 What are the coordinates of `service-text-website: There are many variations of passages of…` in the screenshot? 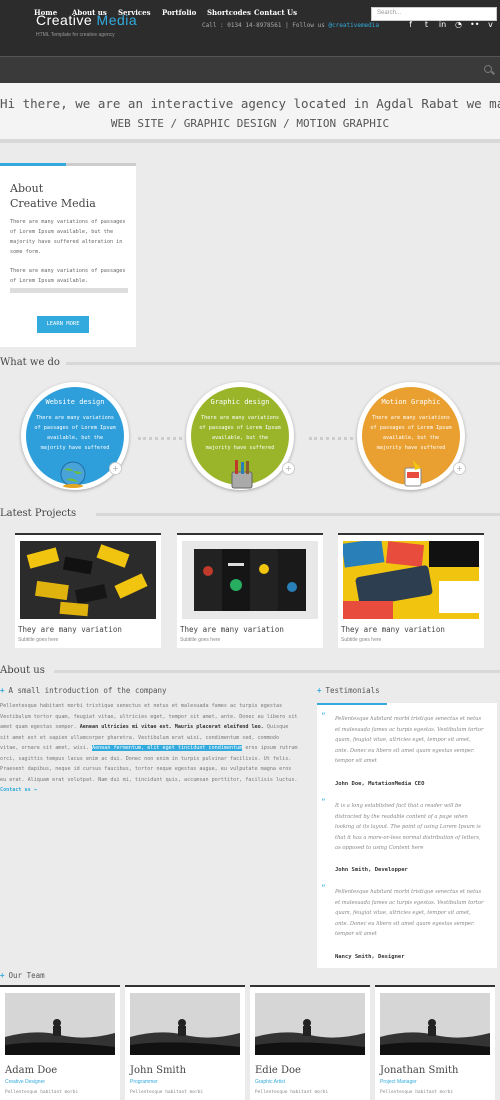 It's located at (75, 433).